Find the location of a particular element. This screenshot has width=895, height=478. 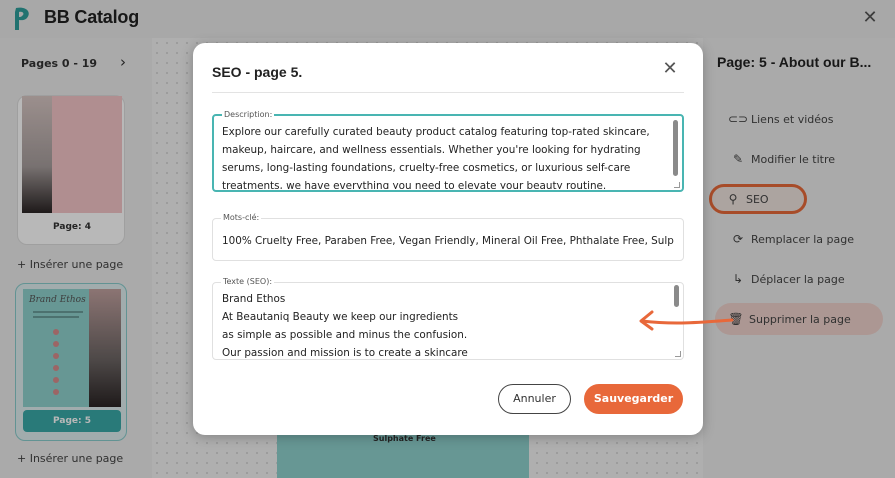

annotation-arrow-icon is located at coordinates (686, 320).